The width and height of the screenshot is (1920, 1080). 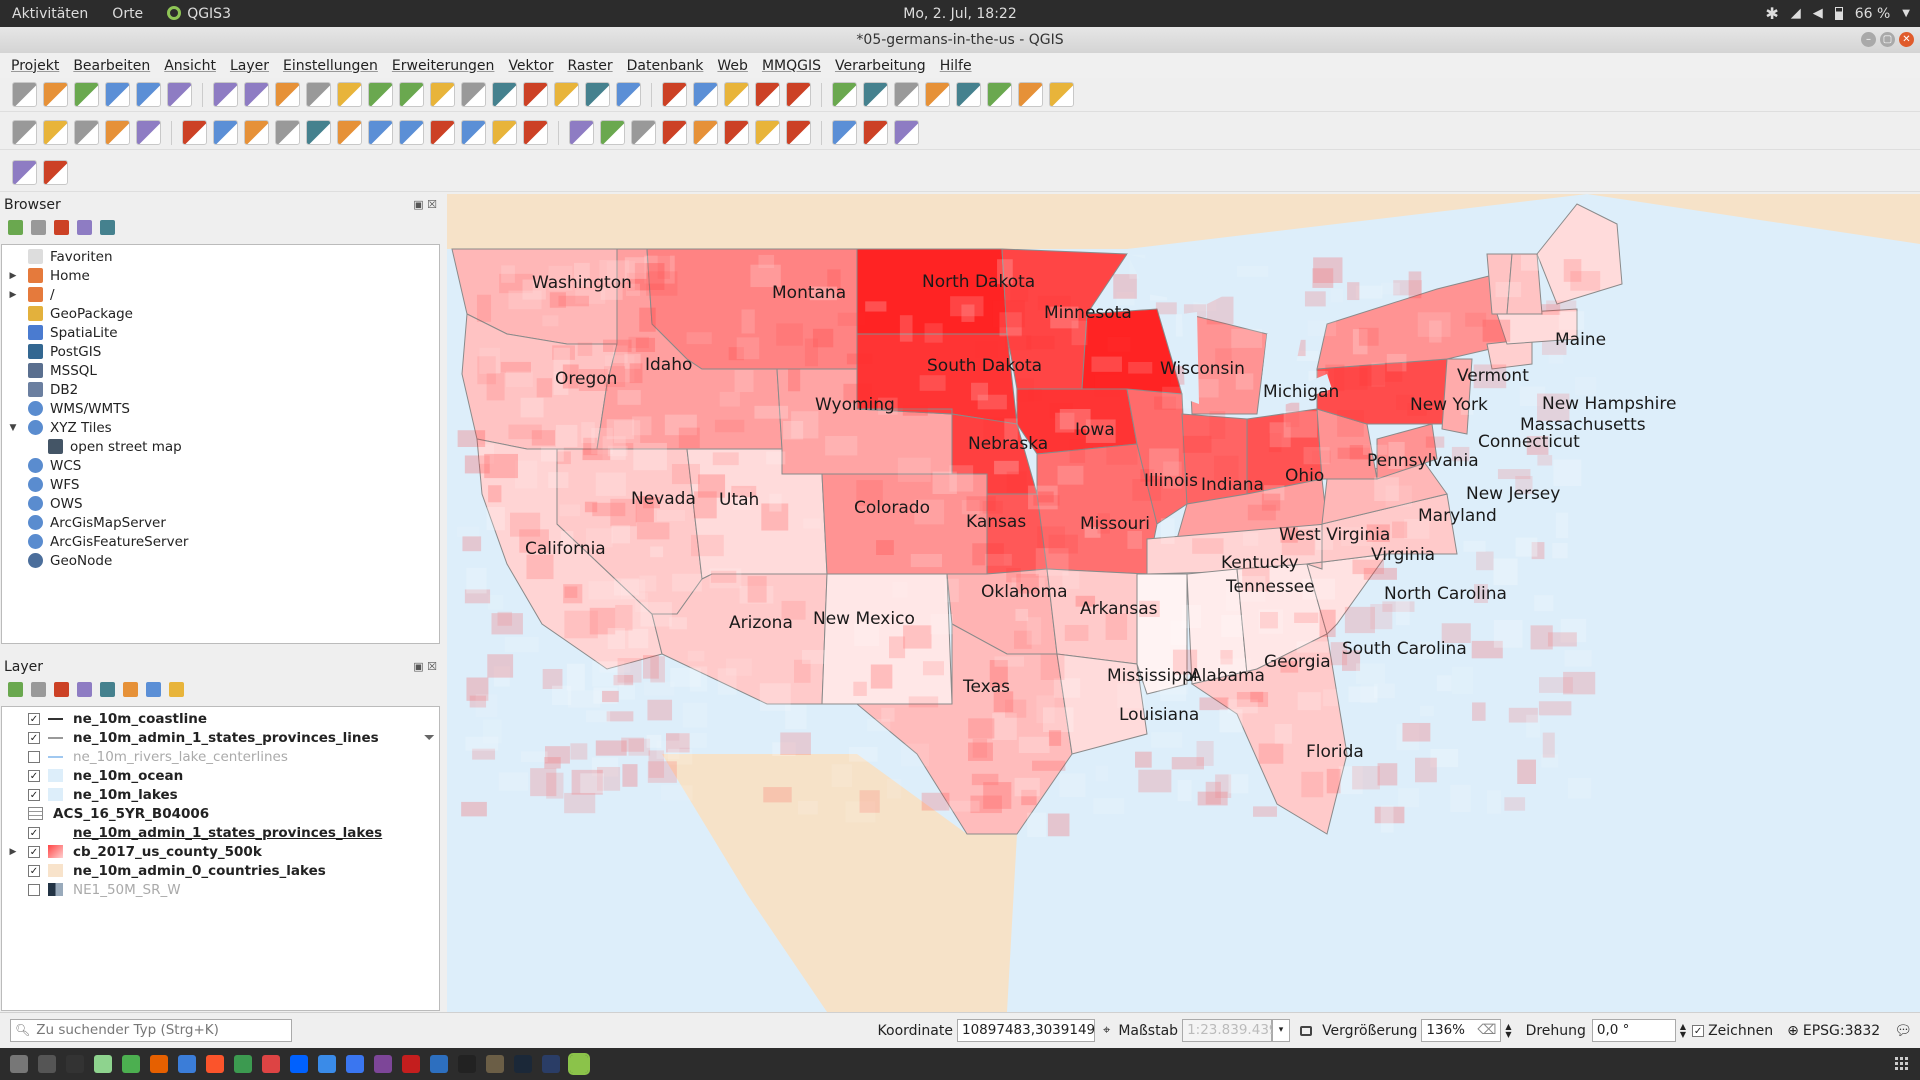 I want to click on messages-icon: 💬︎, so click(x=1903, y=1031).